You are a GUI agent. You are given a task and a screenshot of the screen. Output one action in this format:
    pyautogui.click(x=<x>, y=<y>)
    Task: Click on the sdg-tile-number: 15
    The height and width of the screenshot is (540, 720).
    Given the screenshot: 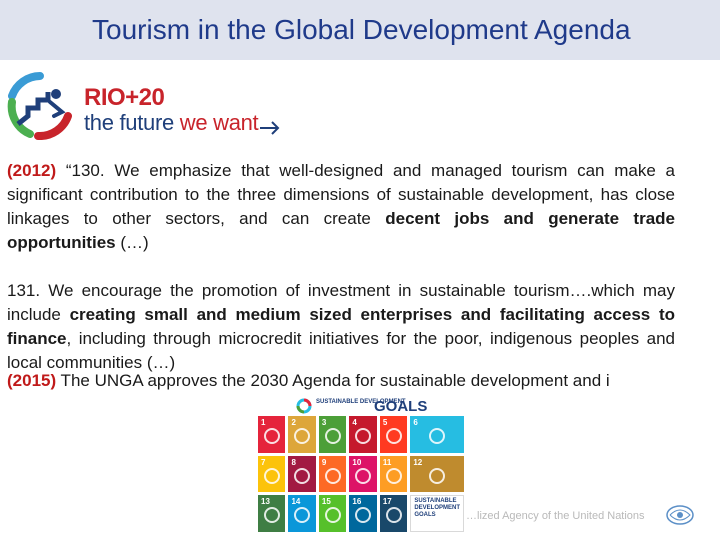 What is the action you would take?
    pyautogui.click(x=326, y=502)
    